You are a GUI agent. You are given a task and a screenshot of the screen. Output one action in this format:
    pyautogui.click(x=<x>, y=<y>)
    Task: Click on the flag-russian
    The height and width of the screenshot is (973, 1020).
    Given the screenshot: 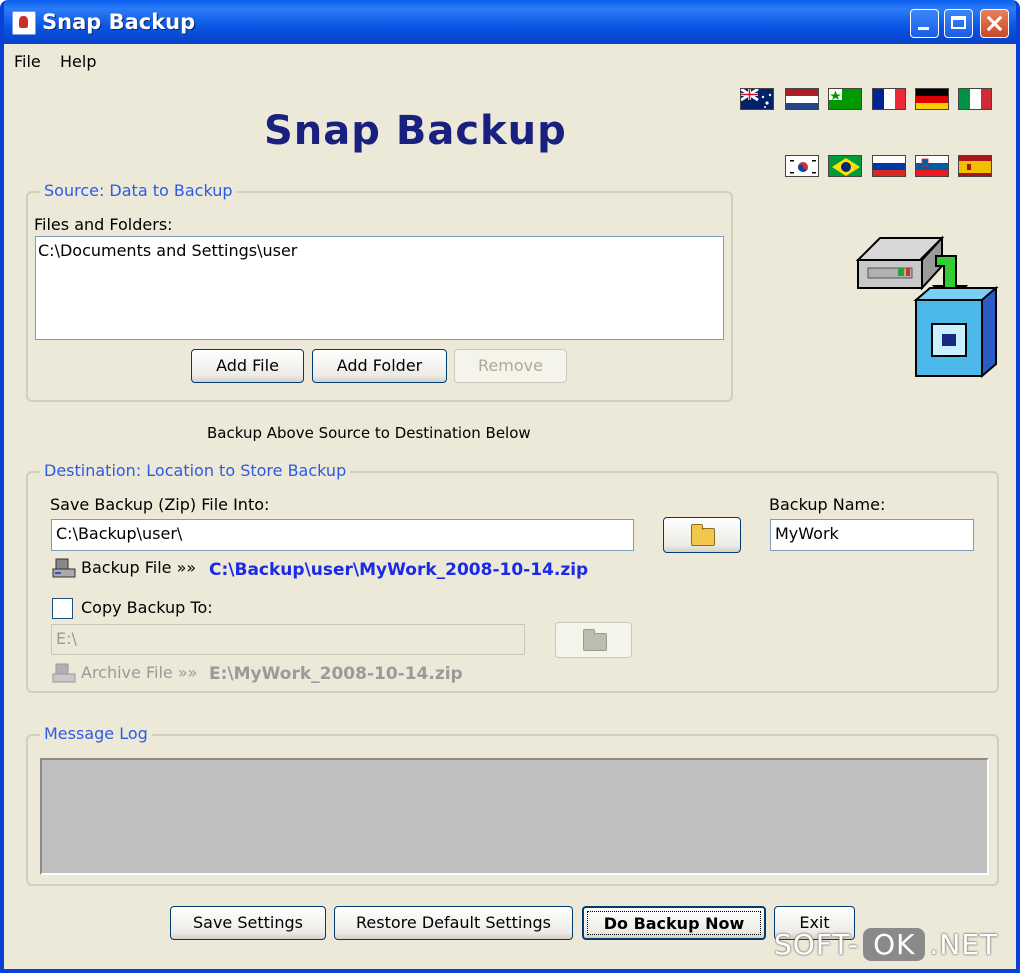 What is the action you would take?
    pyautogui.click(x=889, y=166)
    